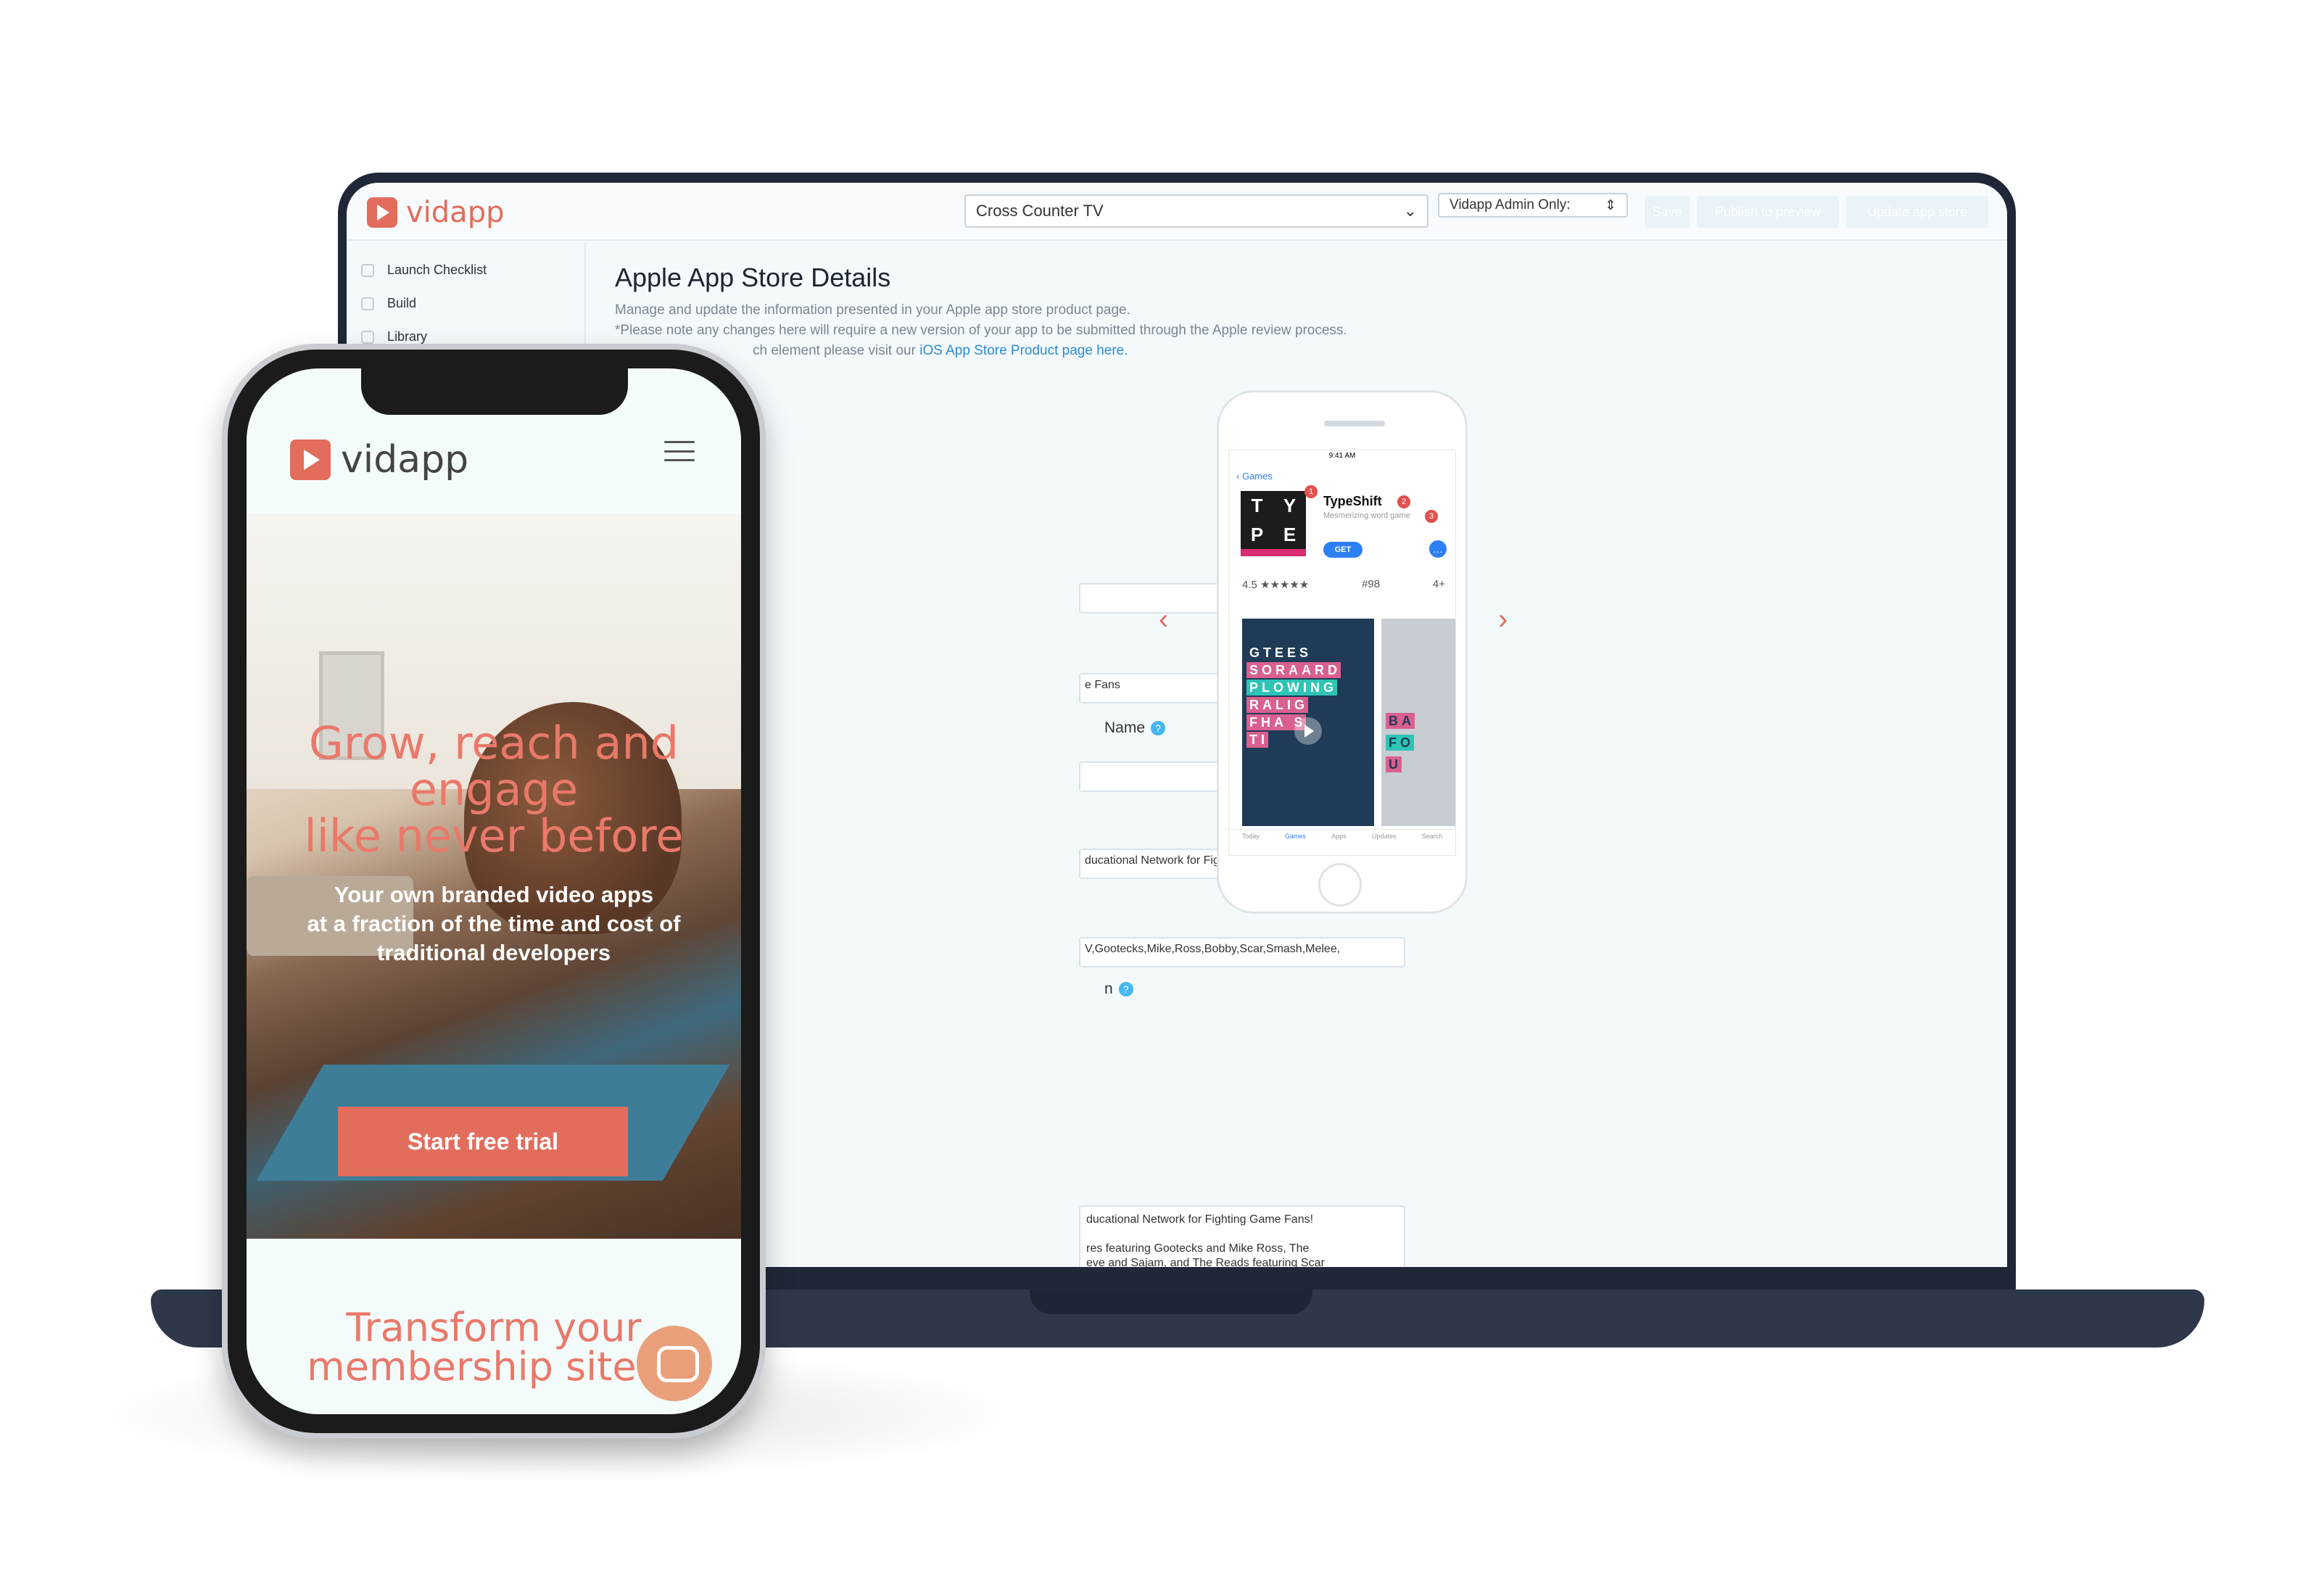 The image size is (2324, 1589). What do you see at coordinates (1257, 534) in the screenshot?
I see `icon-letter: P` at bounding box center [1257, 534].